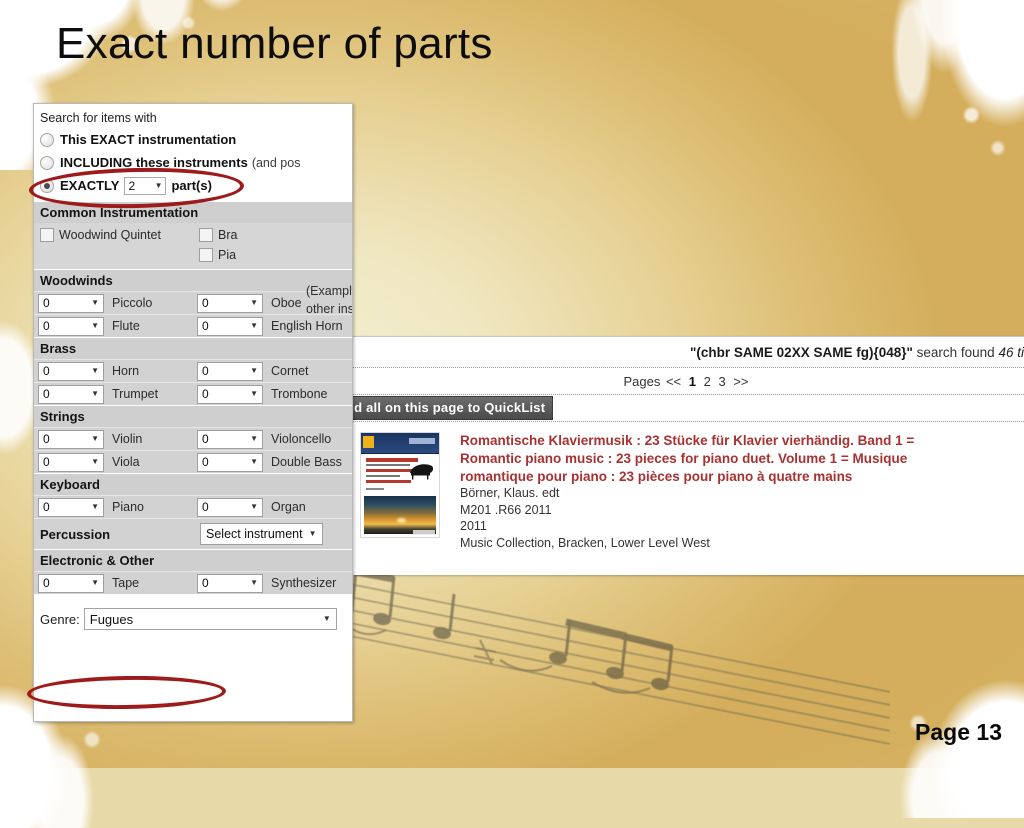 The image size is (1024, 828). What do you see at coordinates (687, 408) in the screenshot?
I see `quicklist-row: dd all on this page to QuickList` at bounding box center [687, 408].